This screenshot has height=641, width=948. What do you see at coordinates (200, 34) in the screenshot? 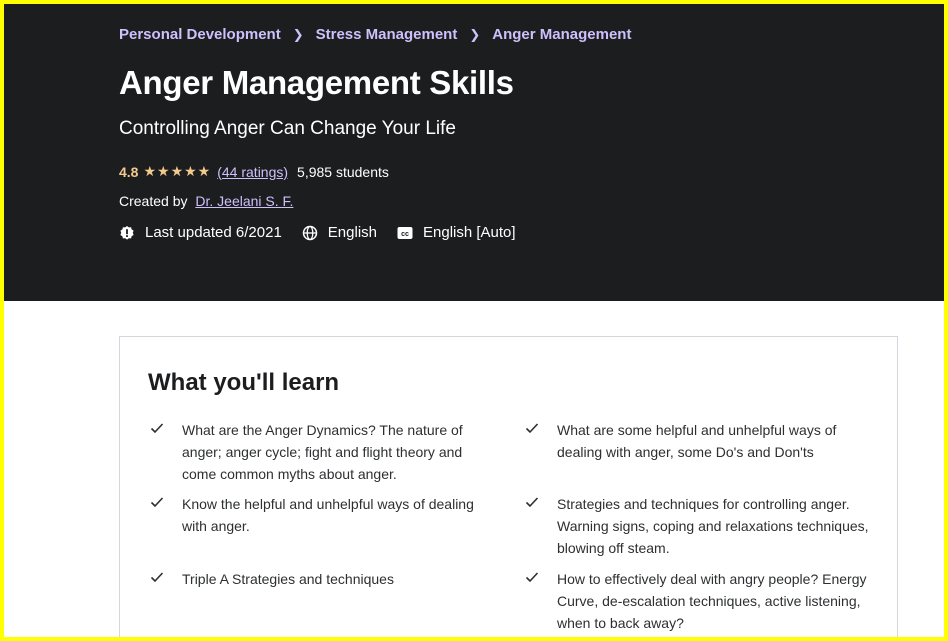
I see `breadcrumb-personal-development: Personal Development` at bounding box center [200, 34].